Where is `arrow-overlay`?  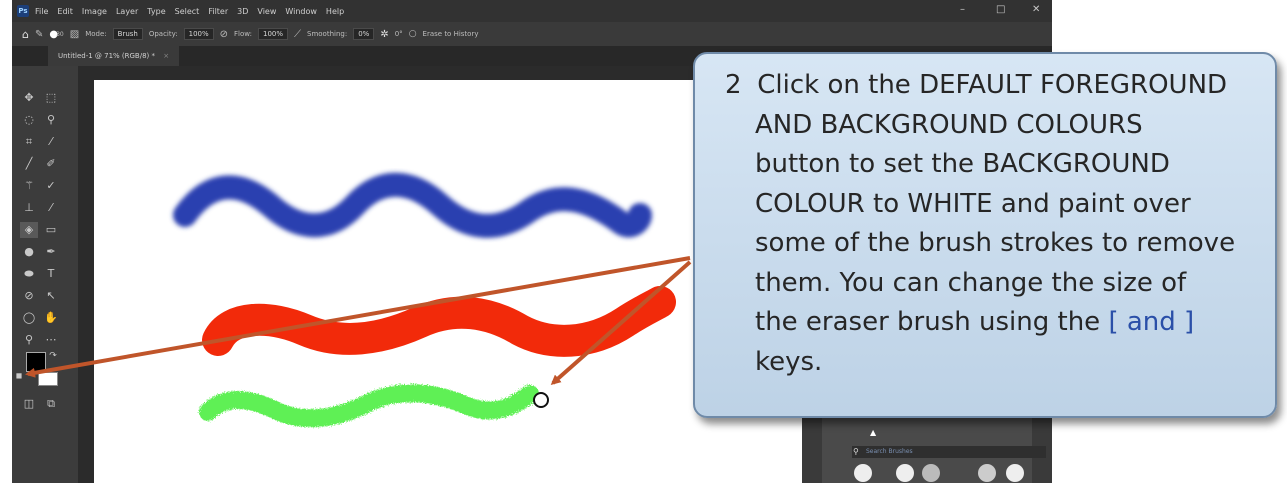
arrow-overlay is located at coordinates (358, 320).